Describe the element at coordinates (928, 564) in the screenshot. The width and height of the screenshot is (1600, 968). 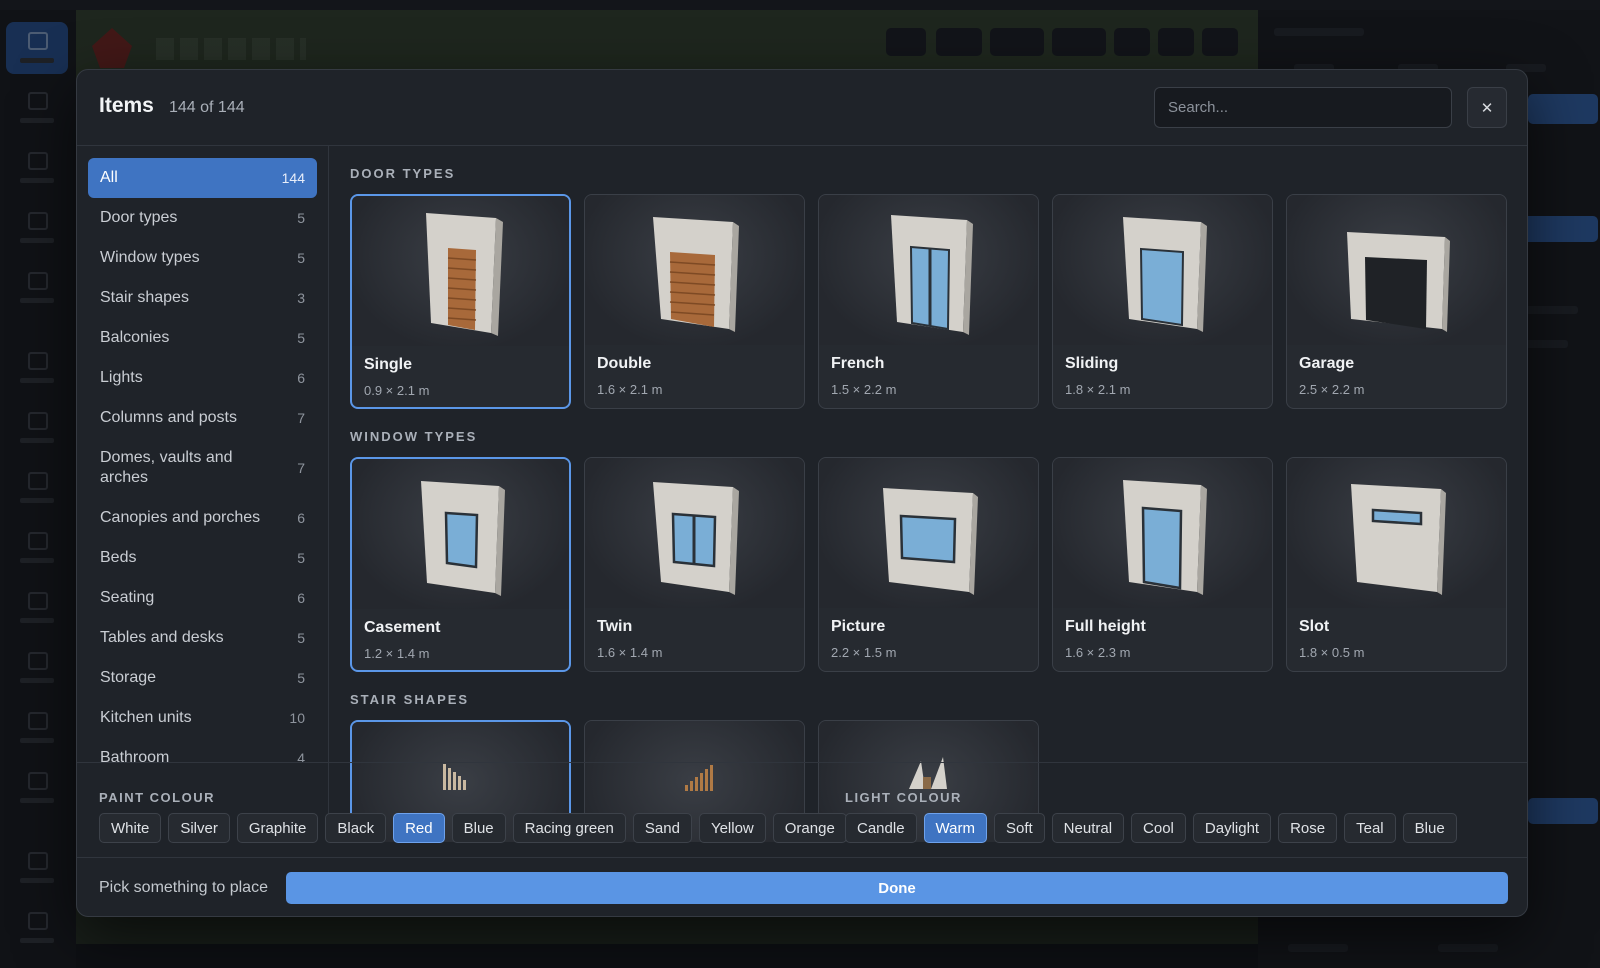
I see `item-card-picture-window: Picture 2.2 × 1.5 m` at that location.